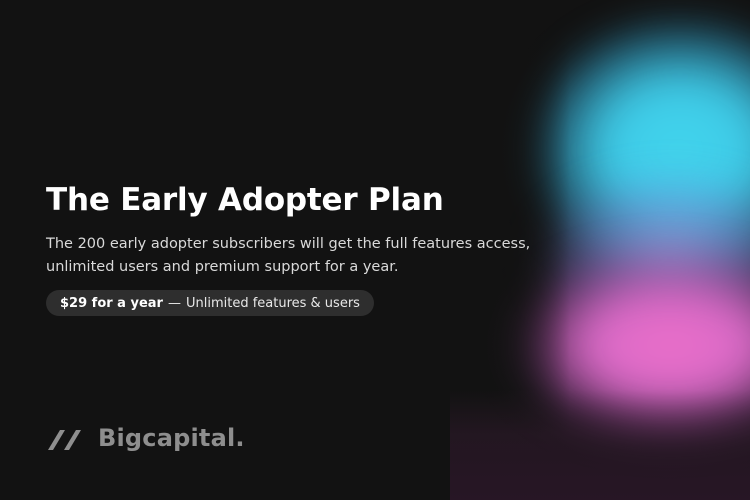  I want to click on pricing-badge-detail: Unlimited features & users, so click(272, 303).